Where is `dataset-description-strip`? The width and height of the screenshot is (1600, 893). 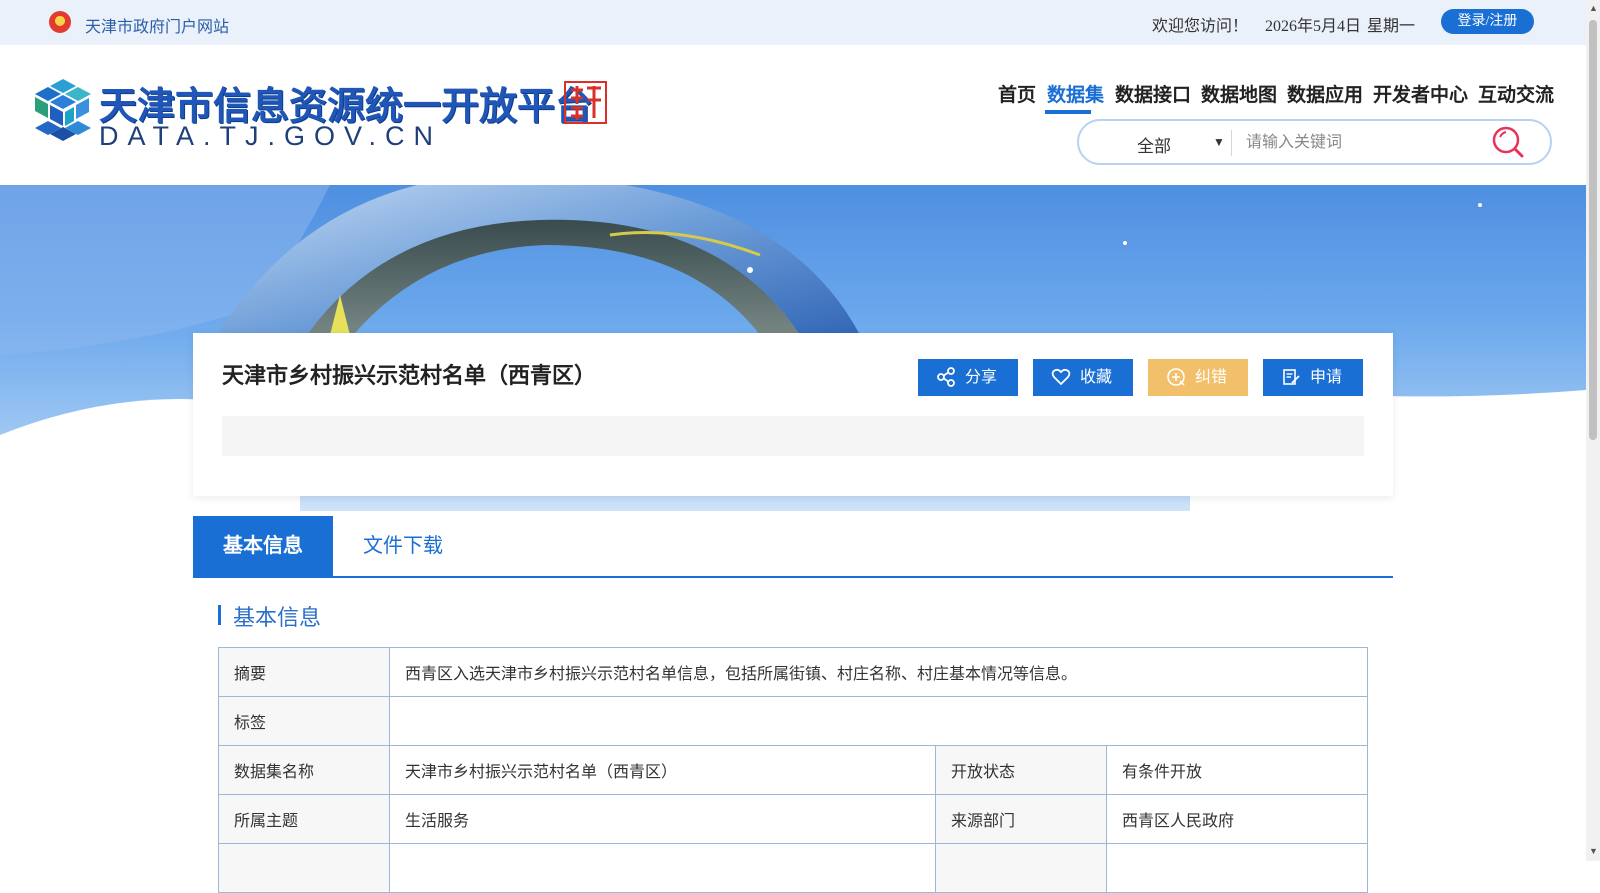 dataset-description-strip is located at coordinates (793, 436).